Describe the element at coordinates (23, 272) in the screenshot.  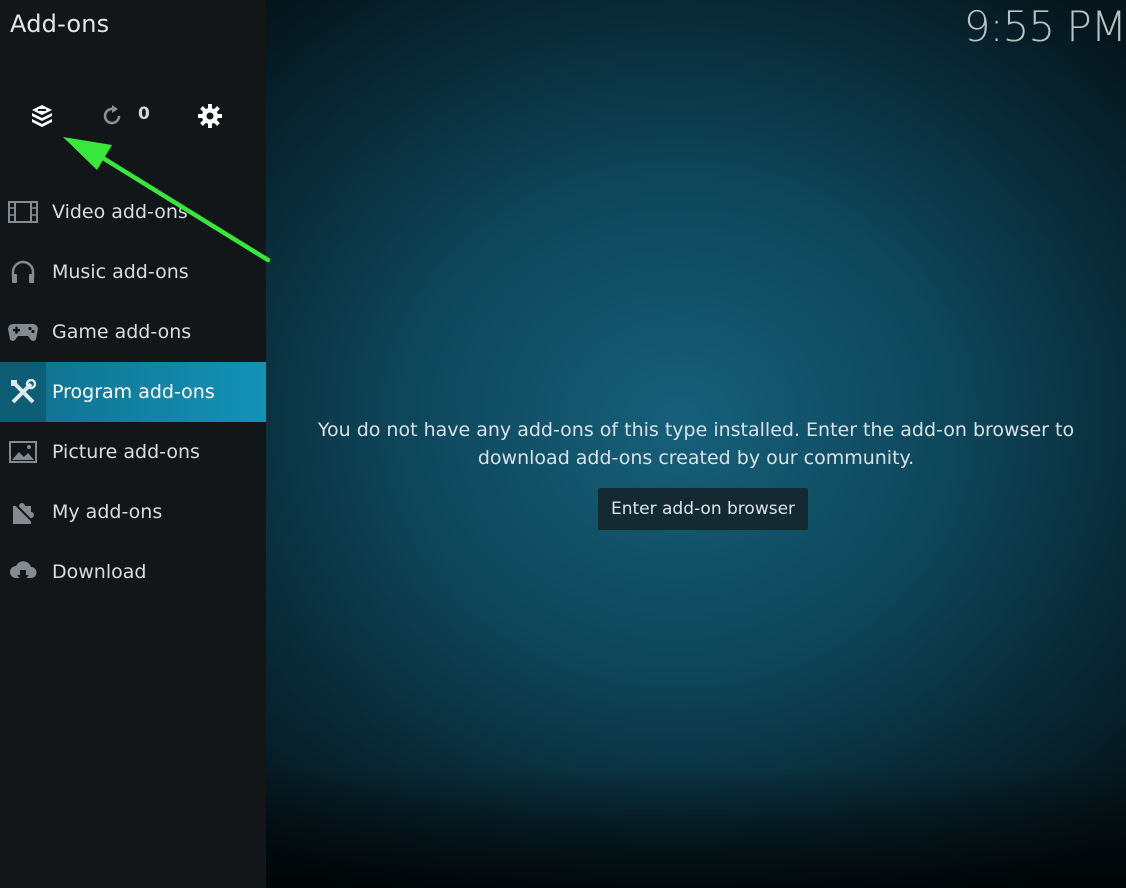
I see `headphones-icon` at that location.